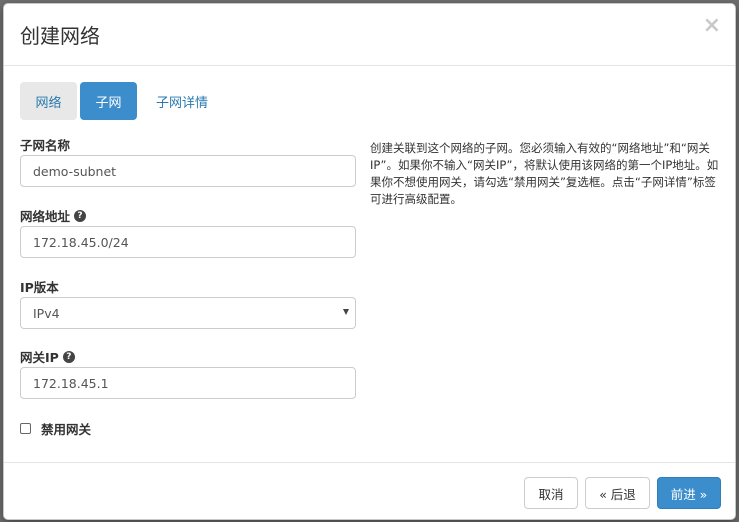 The height and width of the screenshot is (522, 739). Describe the element at coordinates (181, 101) in the screenshot. I see `tab-subnet-details: 子网详情` at that location.